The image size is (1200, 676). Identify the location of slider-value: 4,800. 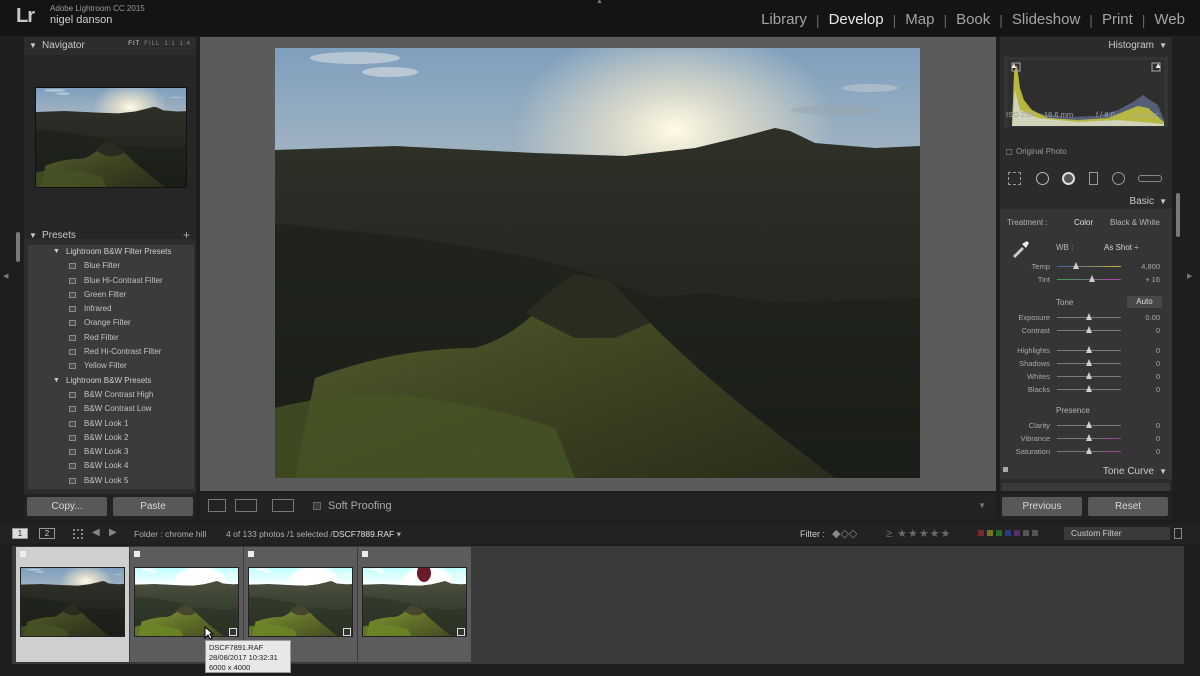
(1150, 266).